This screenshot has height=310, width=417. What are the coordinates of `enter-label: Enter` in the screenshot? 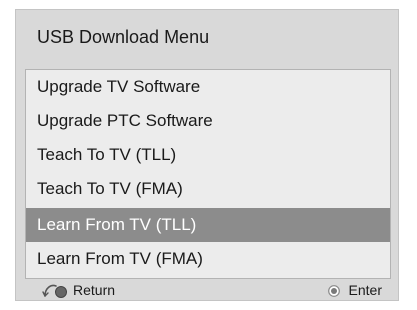 It's located at (365, 290).